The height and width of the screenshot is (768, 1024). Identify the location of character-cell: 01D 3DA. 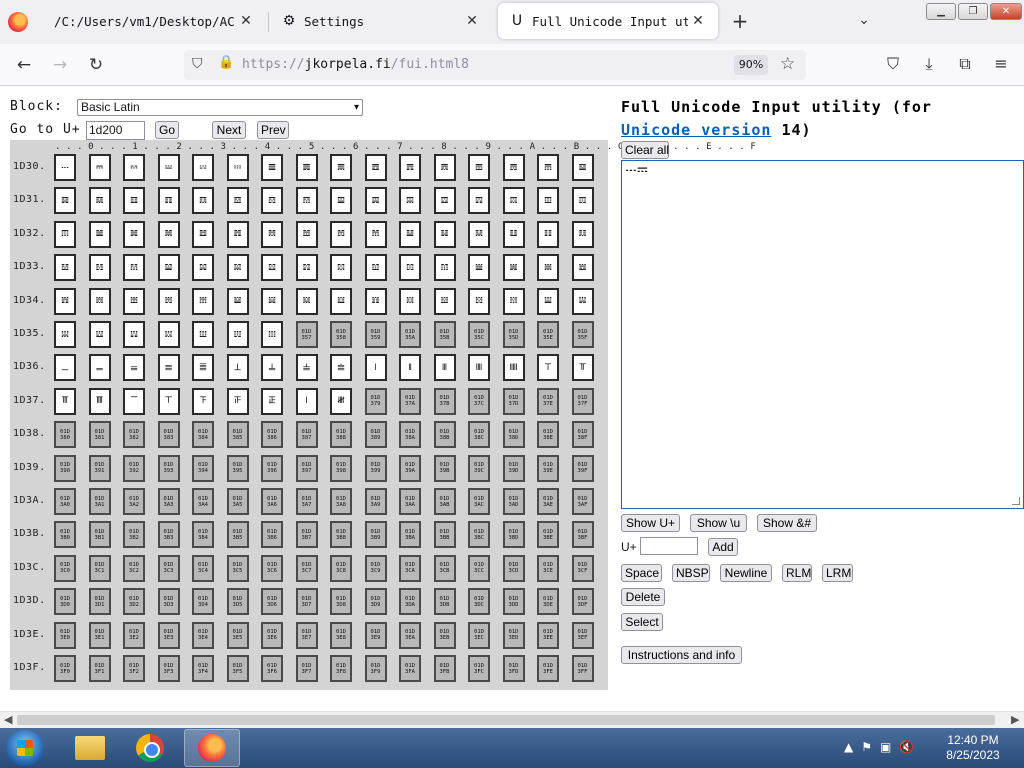
(410, 602).